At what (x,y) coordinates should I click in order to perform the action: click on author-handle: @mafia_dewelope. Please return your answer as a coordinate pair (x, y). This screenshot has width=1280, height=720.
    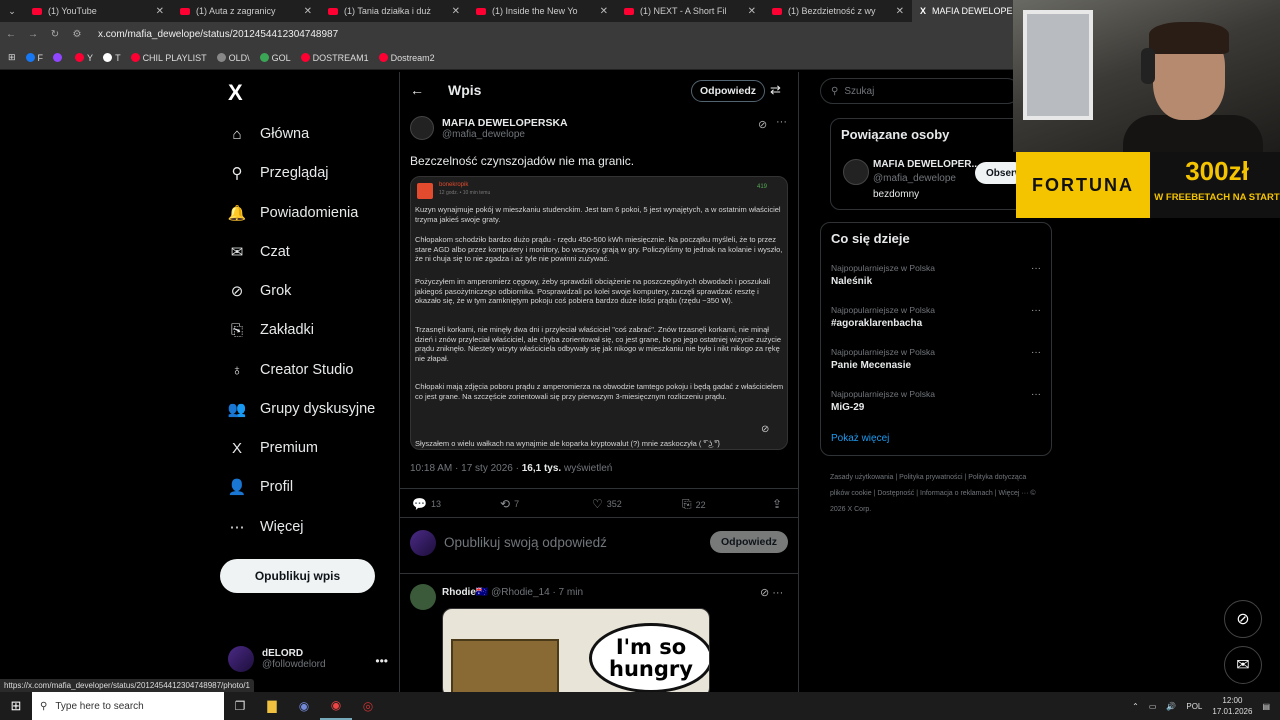
    Looking at the image, I should click on (505, 134).